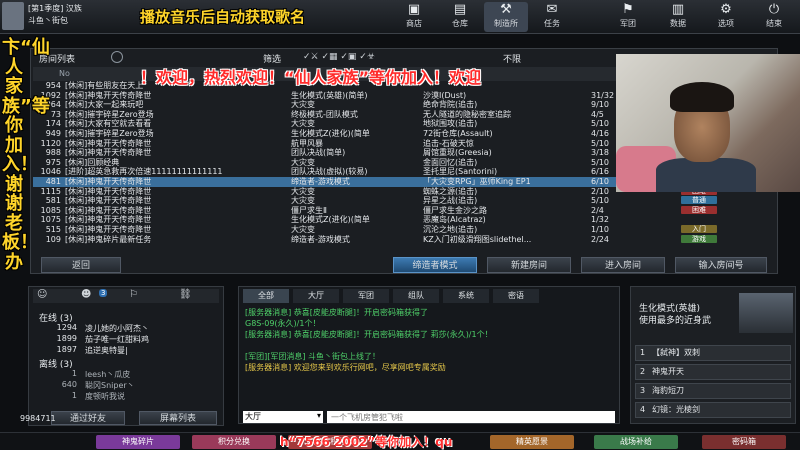 The image size is (800, 450). I want to click on mode-item: 3 海豹短刀, so click(713, 391).